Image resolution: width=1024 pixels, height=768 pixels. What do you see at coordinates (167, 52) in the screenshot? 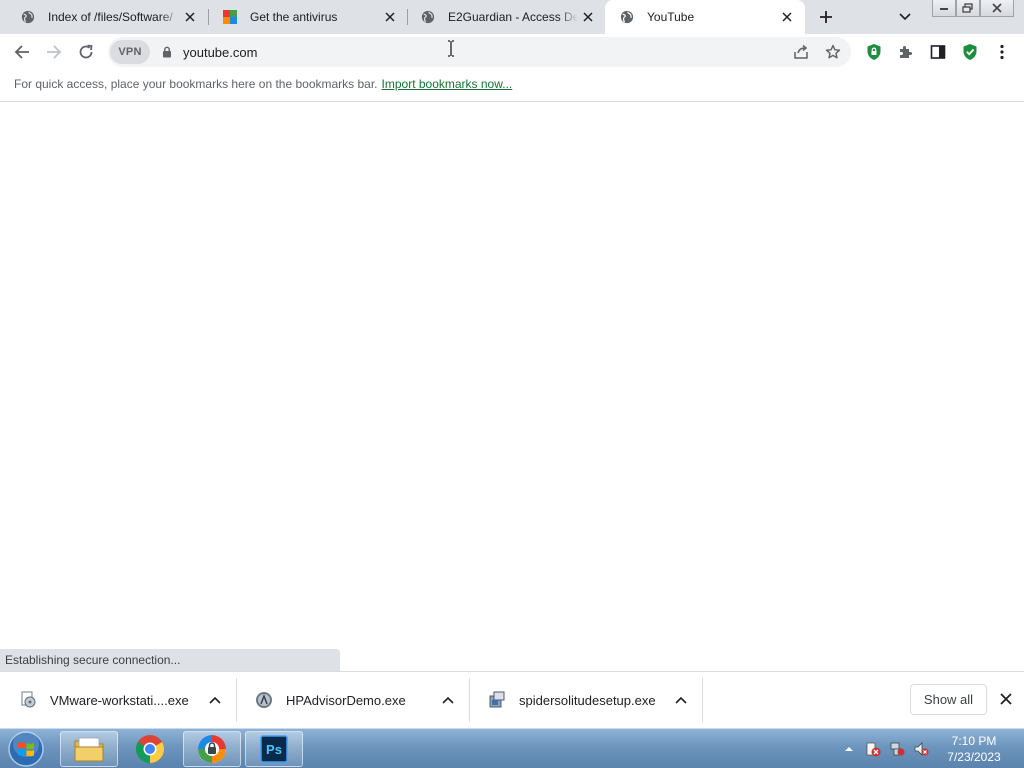
I see `lock-icon` at bounding box center [167, 52].